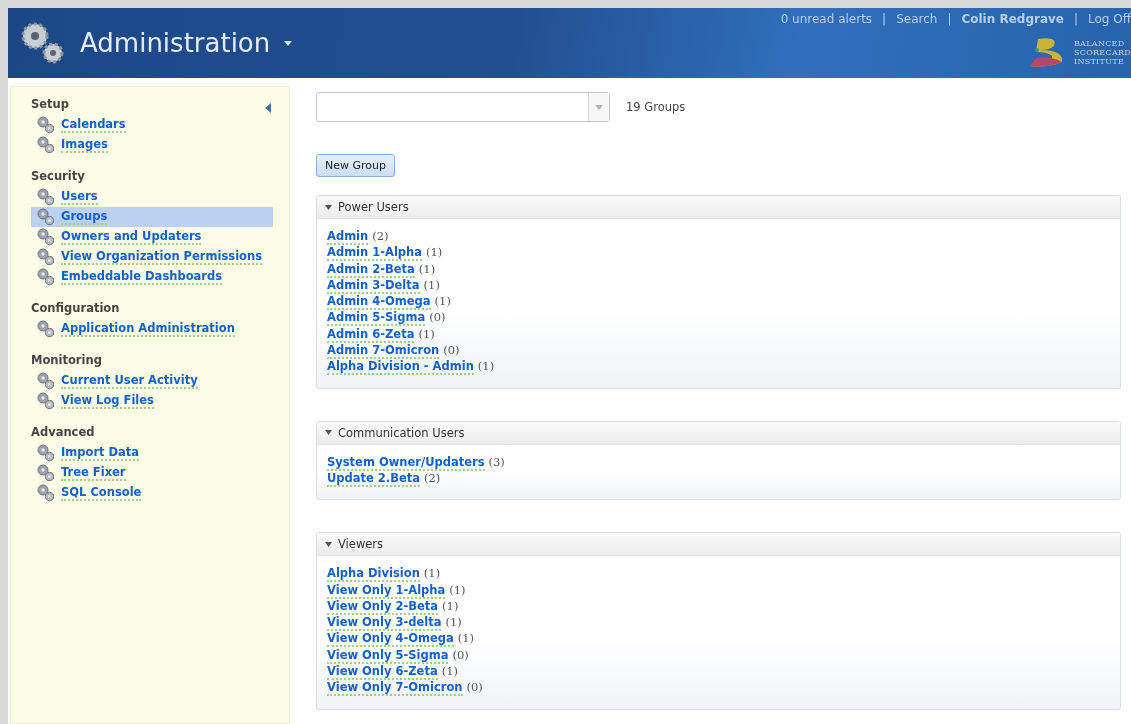  What do you see at coordinates (268, 108) in the screenshot?
I see `collapse-arrow-icon` at bounding box center [268, 108].